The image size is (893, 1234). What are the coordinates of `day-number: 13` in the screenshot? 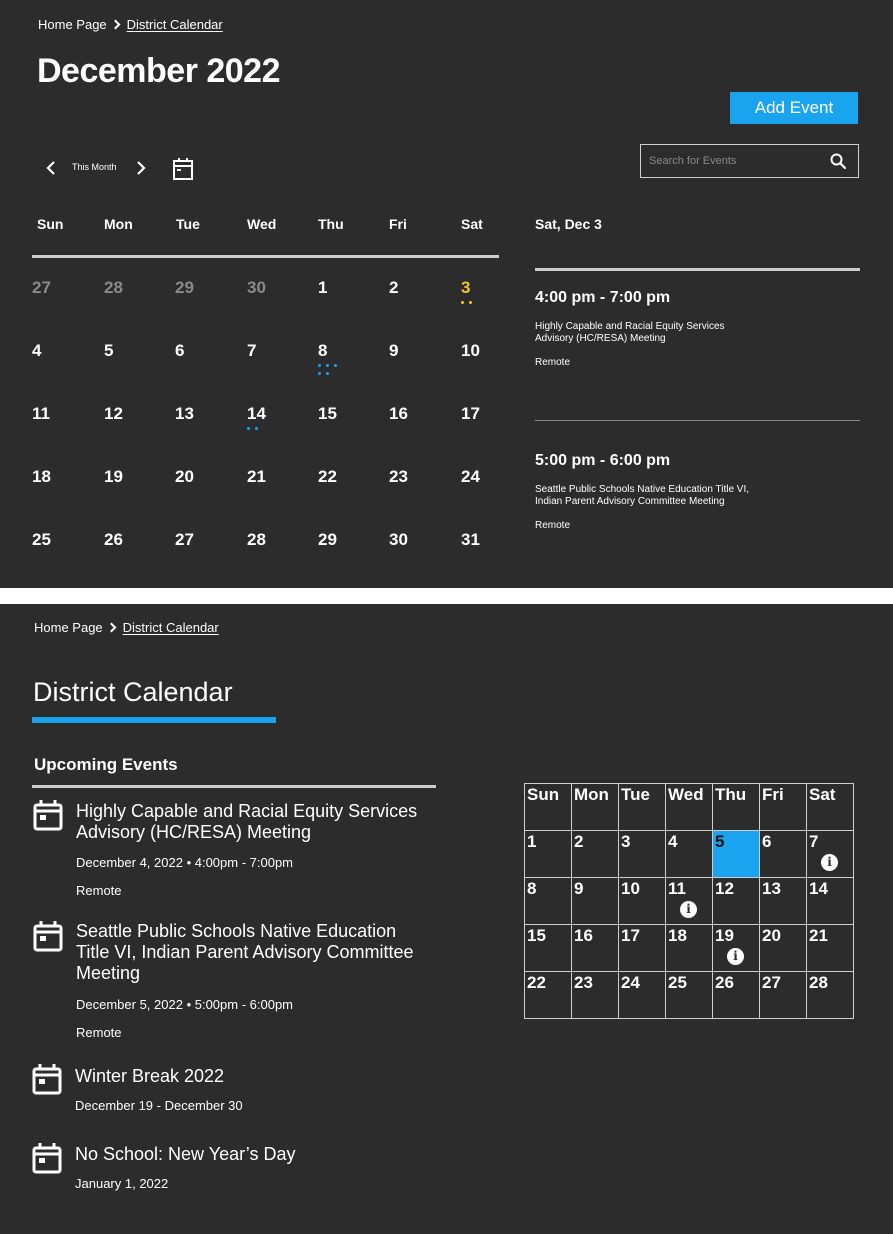 It's located at (771, 888).